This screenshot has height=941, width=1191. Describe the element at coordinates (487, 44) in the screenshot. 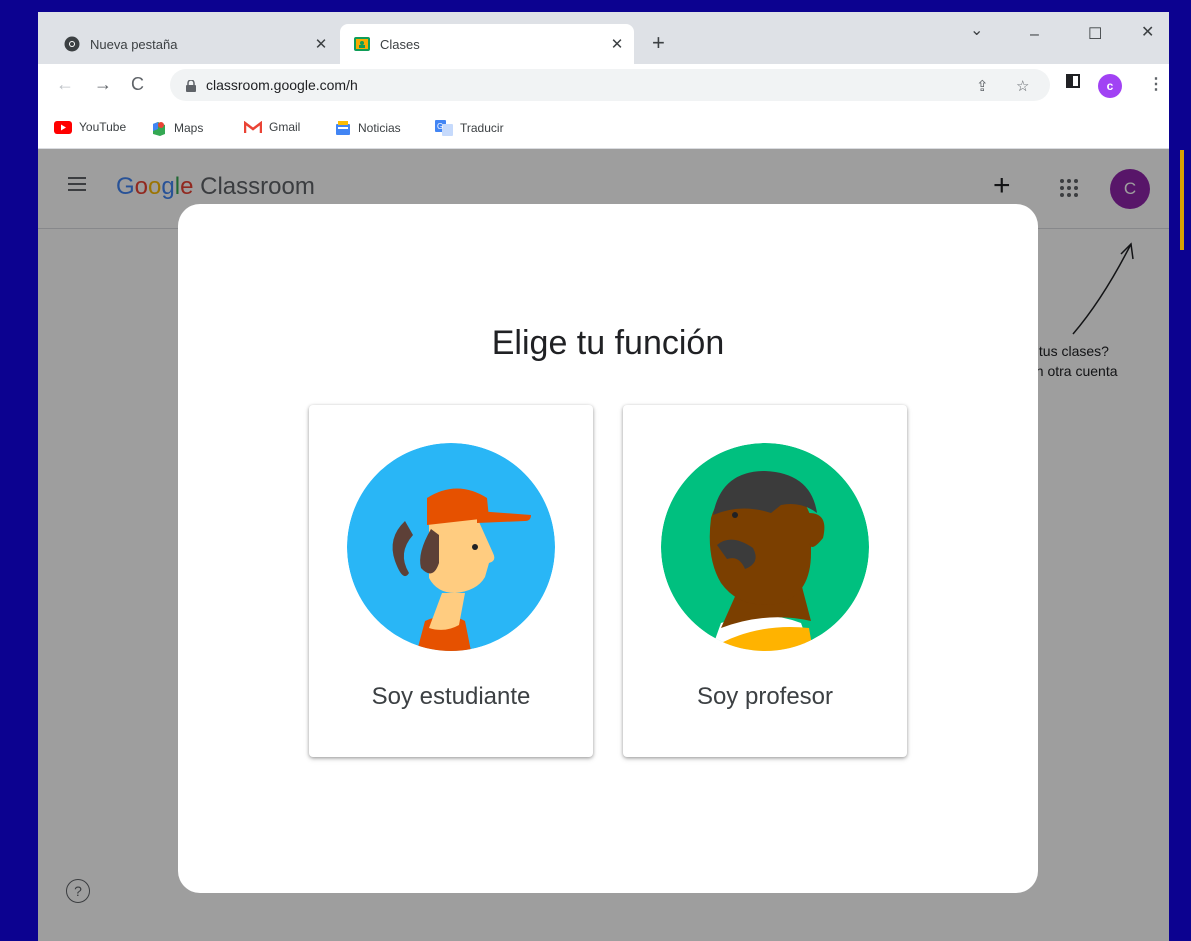

I see `tab-clases: Clases ✕` at that location.